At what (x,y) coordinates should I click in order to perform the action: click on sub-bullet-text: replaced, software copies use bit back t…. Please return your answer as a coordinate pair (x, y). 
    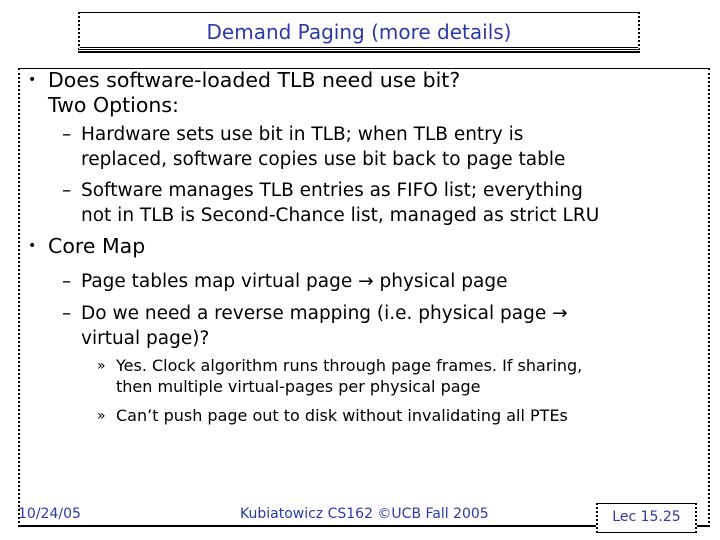
    Looking at the image, I should click on (323, 159).